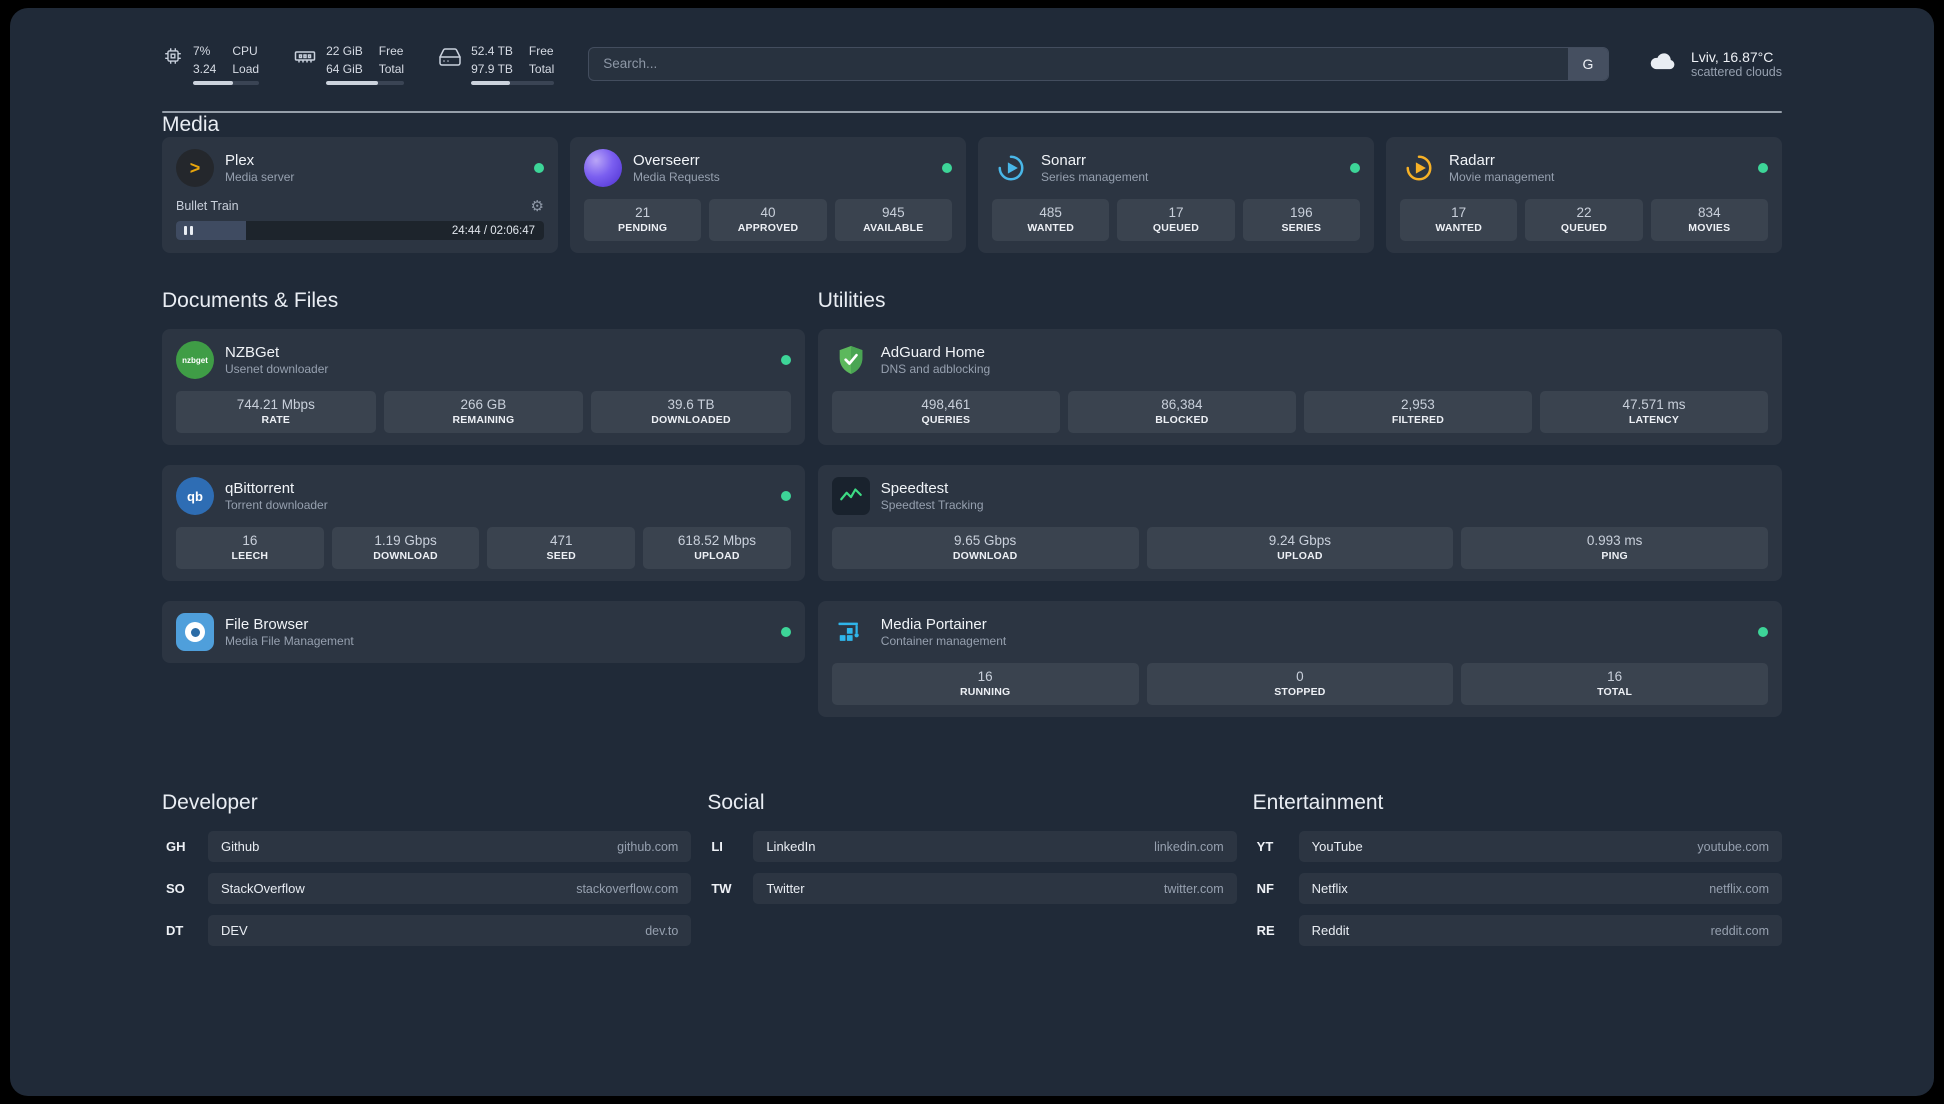 The height and width of the screenshot is (1104, 1944). I want to click on bookmark-reddit: RE Reddit reddit.com, so click(1517, 930).